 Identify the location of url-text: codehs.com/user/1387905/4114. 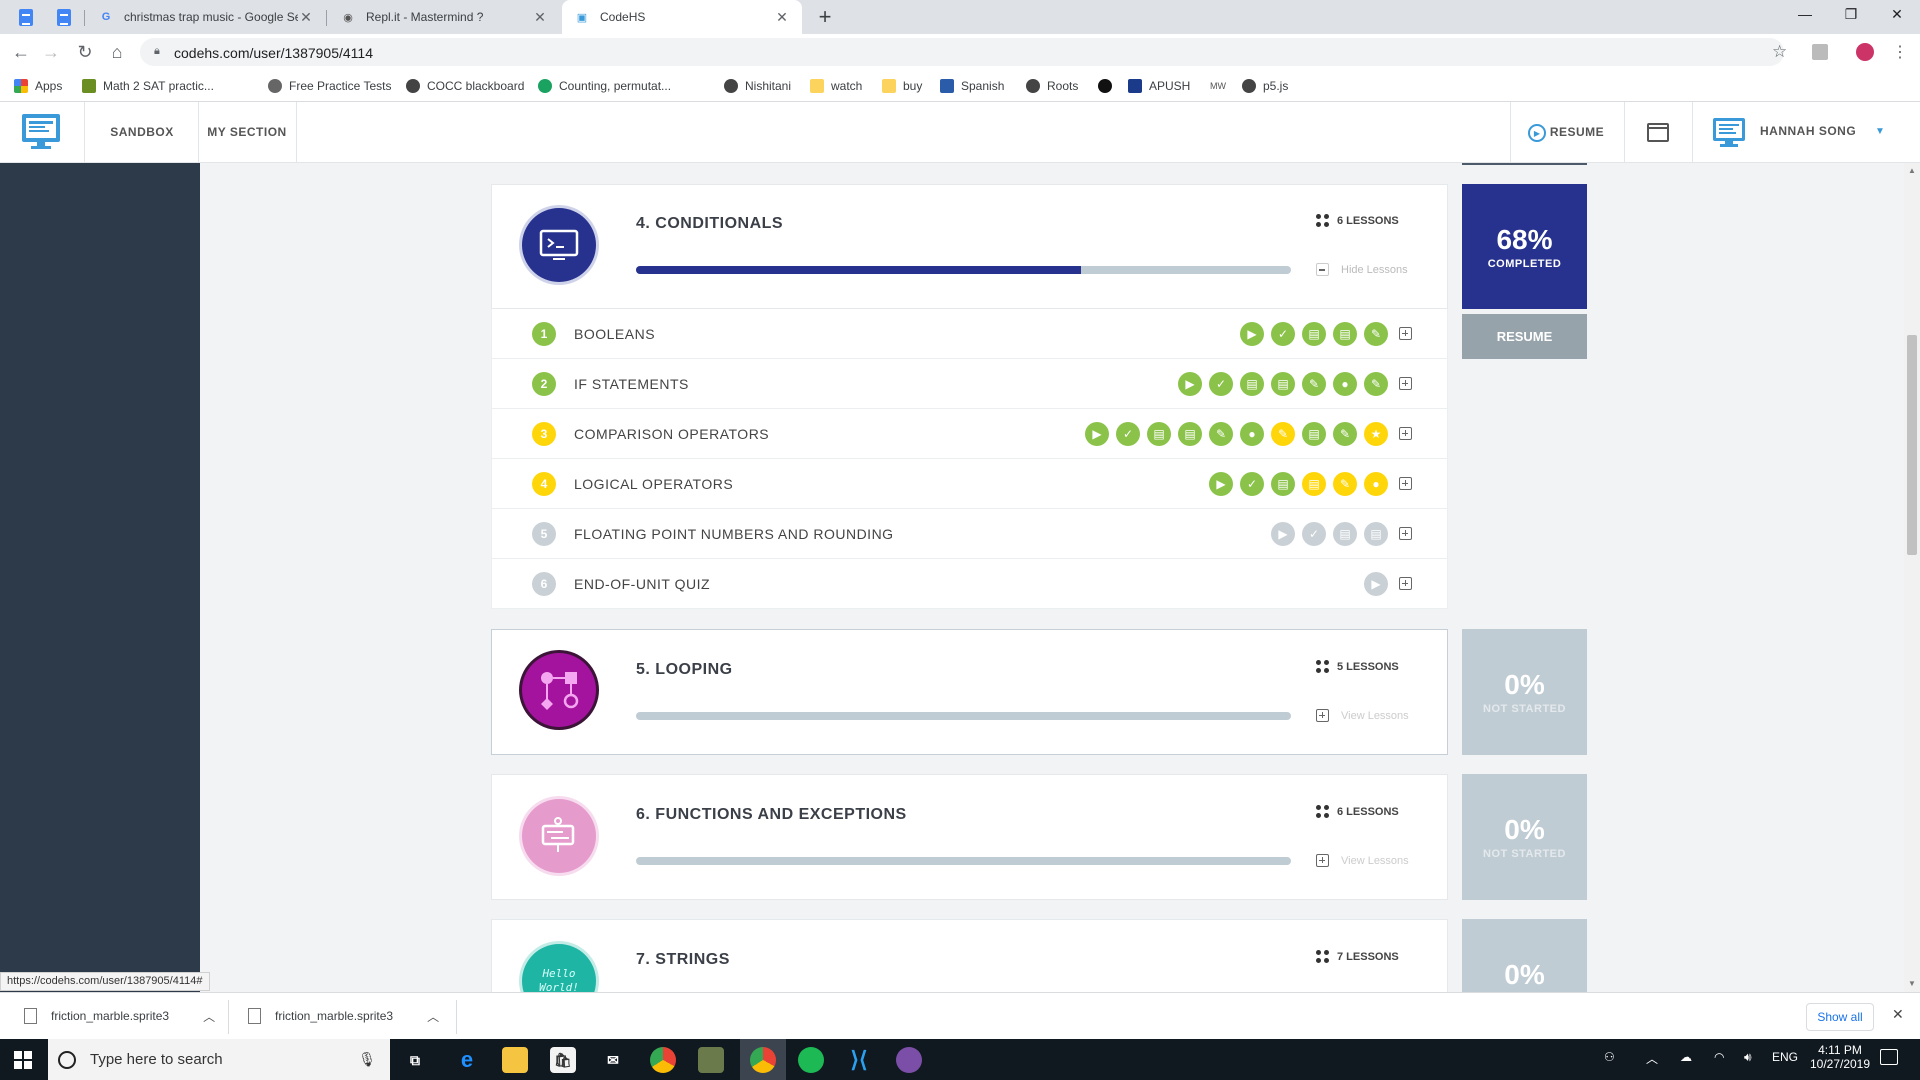
(273, 53).